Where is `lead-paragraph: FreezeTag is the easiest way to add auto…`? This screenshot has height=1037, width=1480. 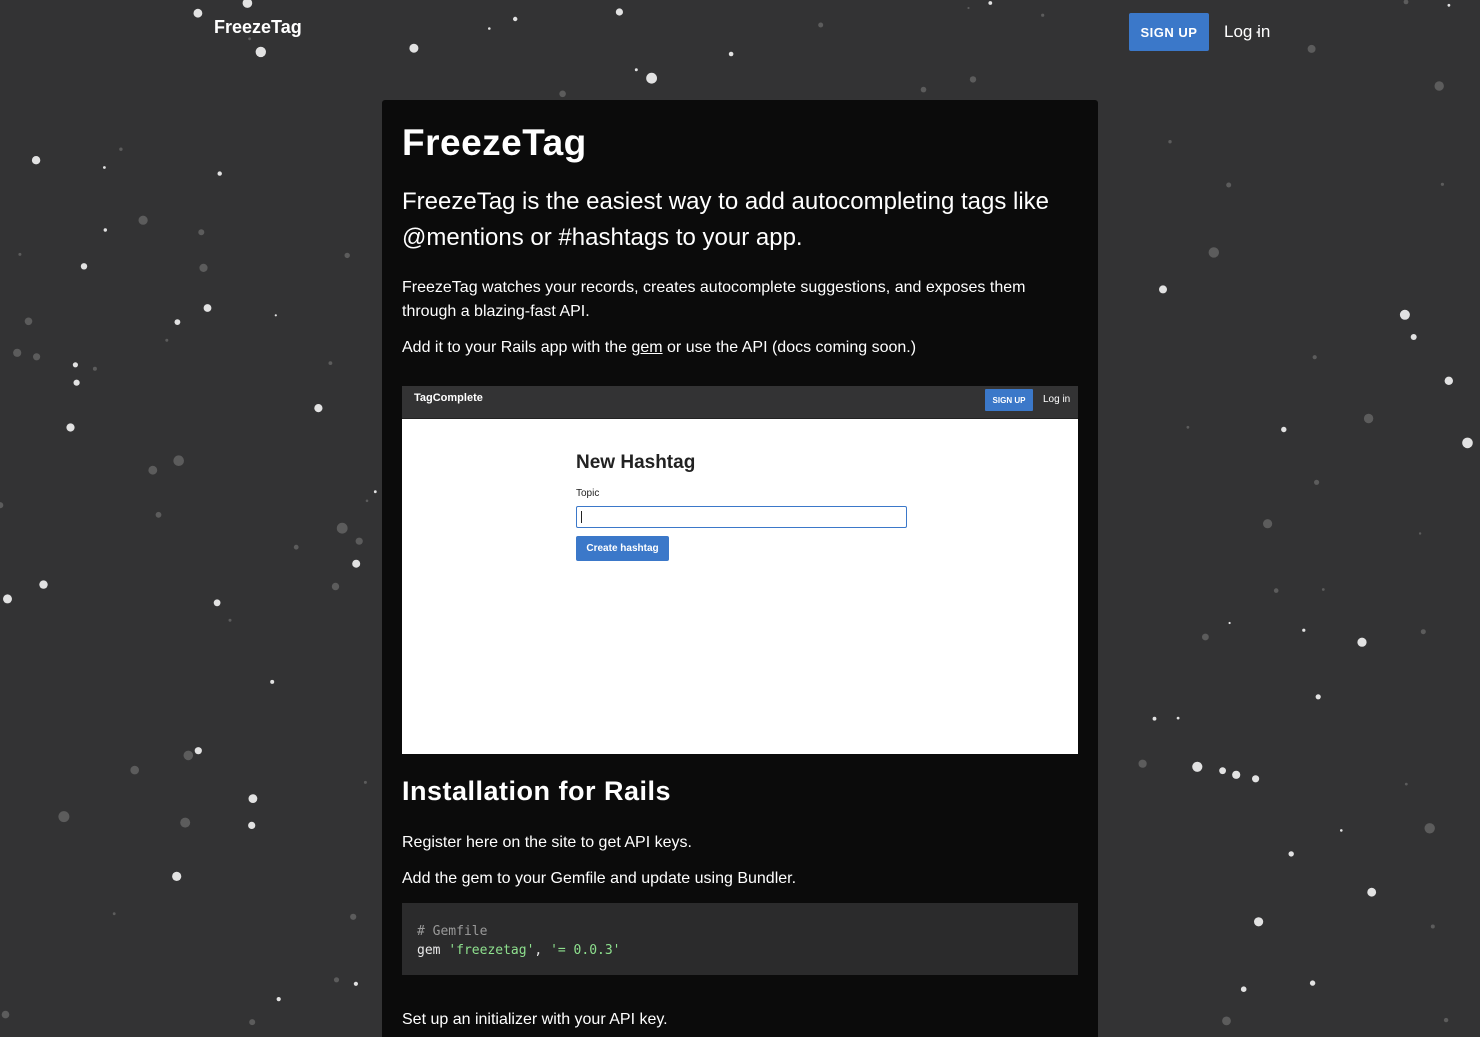
lead-paragraph: FreezeTag is the easiest way to add auto… is located at coordinates (726, 219).